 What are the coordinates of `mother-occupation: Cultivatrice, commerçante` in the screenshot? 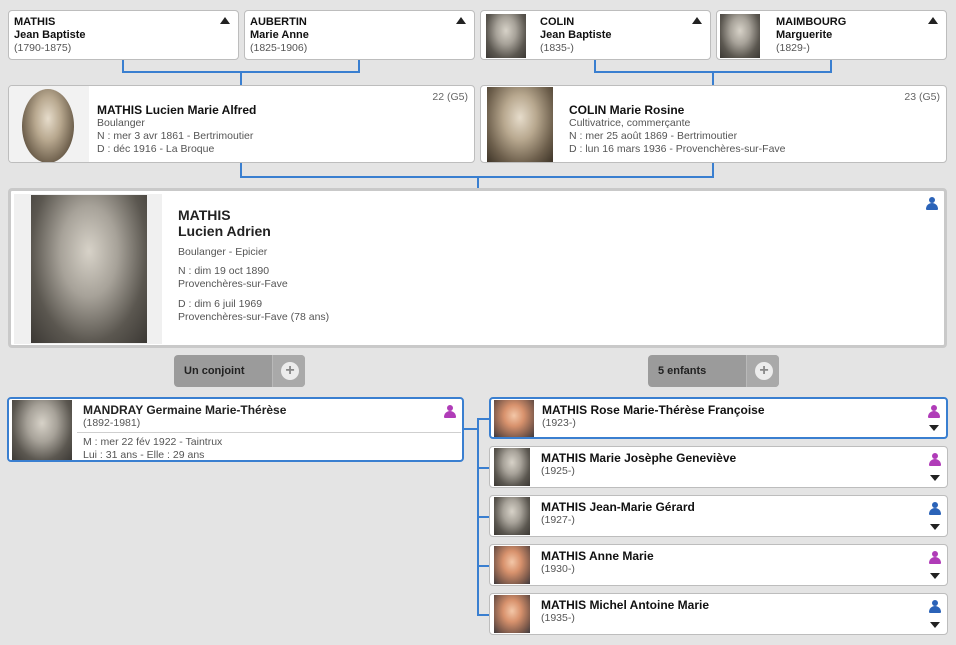 It's located at (630, 123).